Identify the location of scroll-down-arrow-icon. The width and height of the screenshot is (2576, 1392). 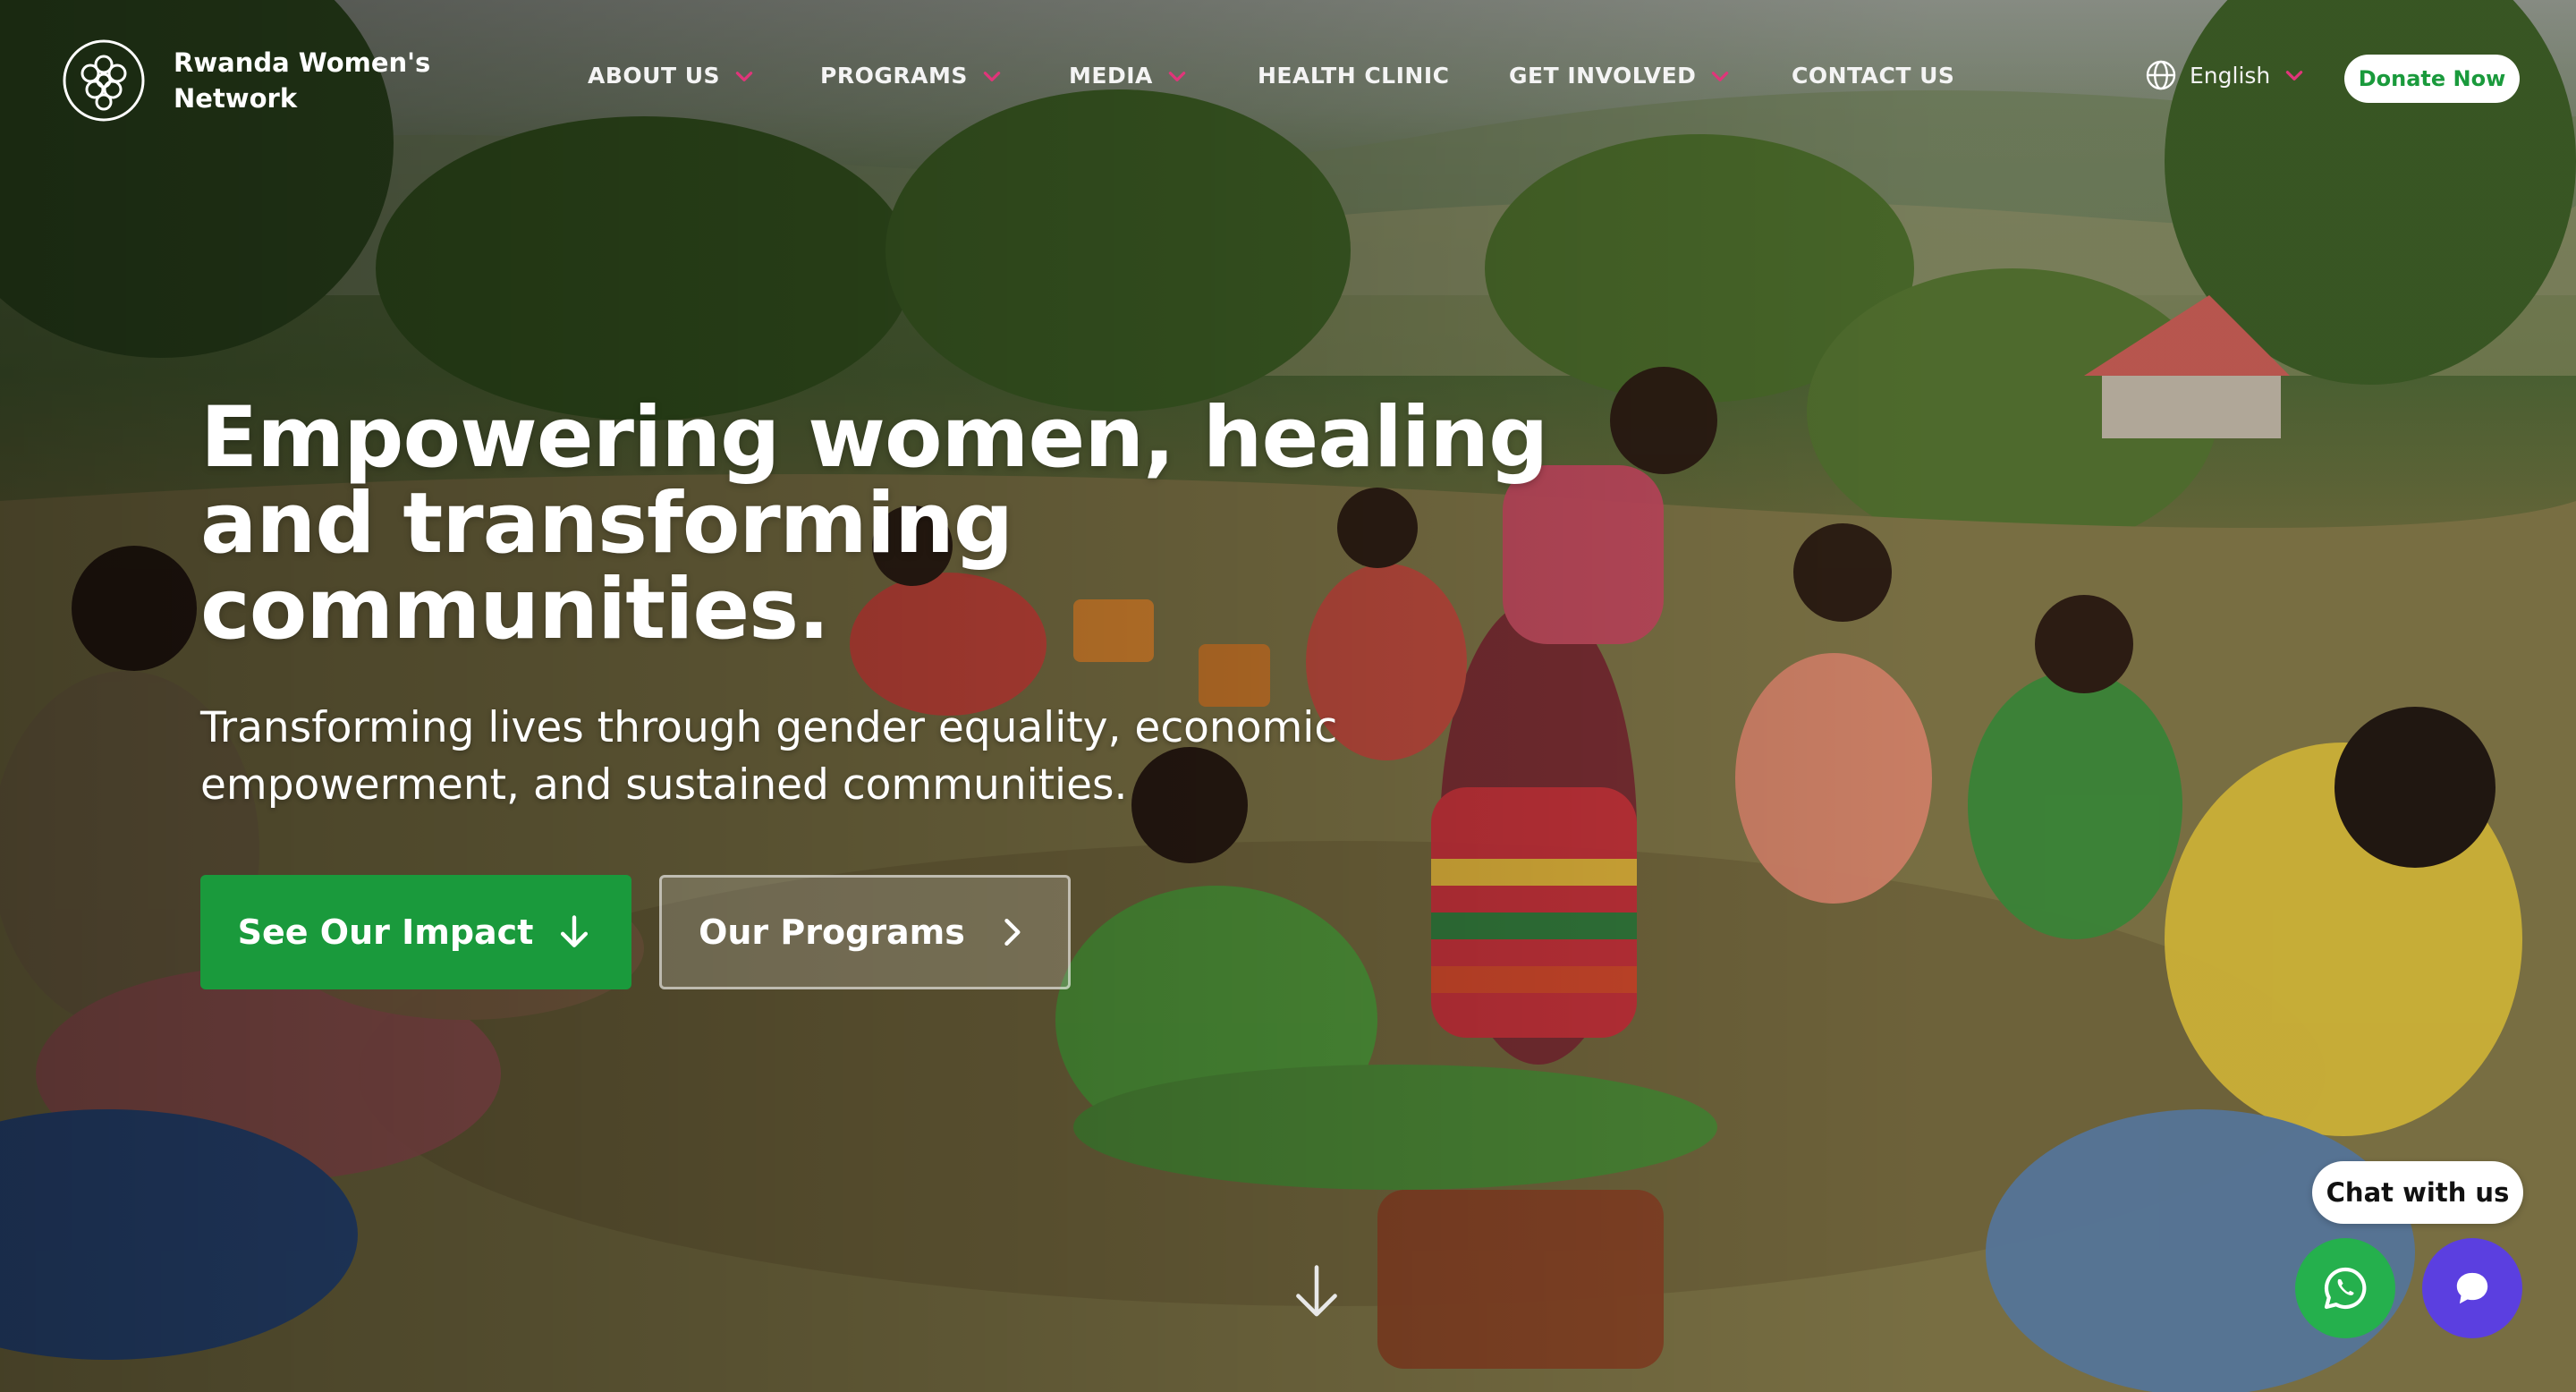
(1317, 1291).